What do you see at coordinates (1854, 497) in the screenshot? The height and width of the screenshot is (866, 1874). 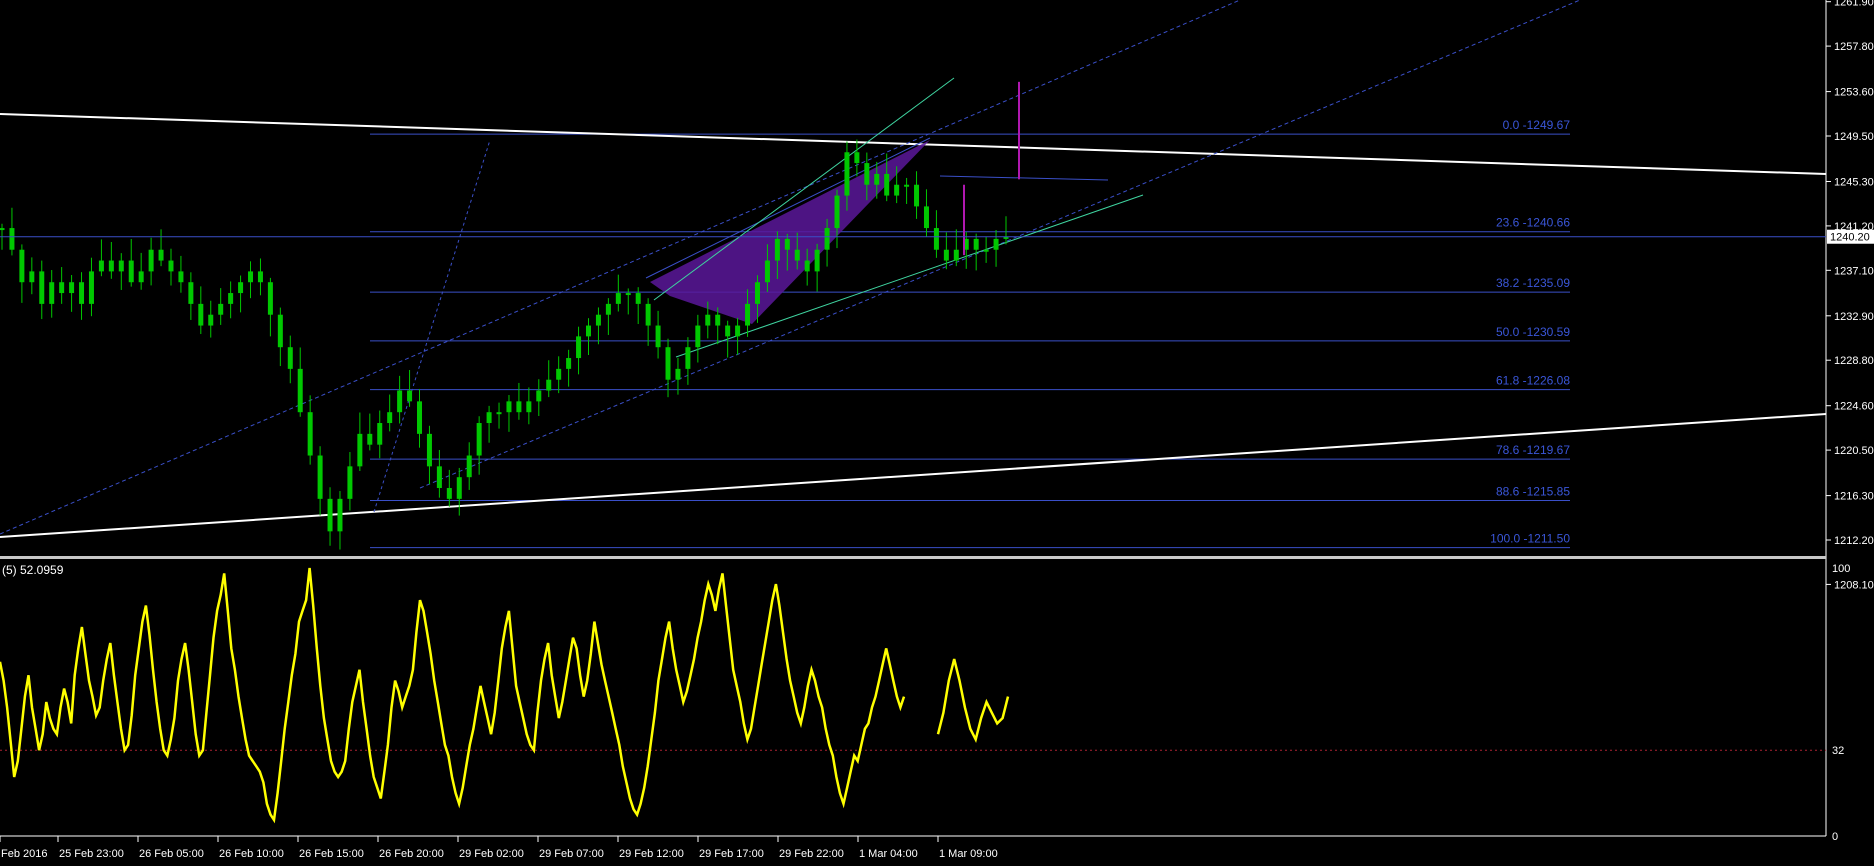 I see `price-tick-label: 1216.30` at bounding box center [1854, 497].